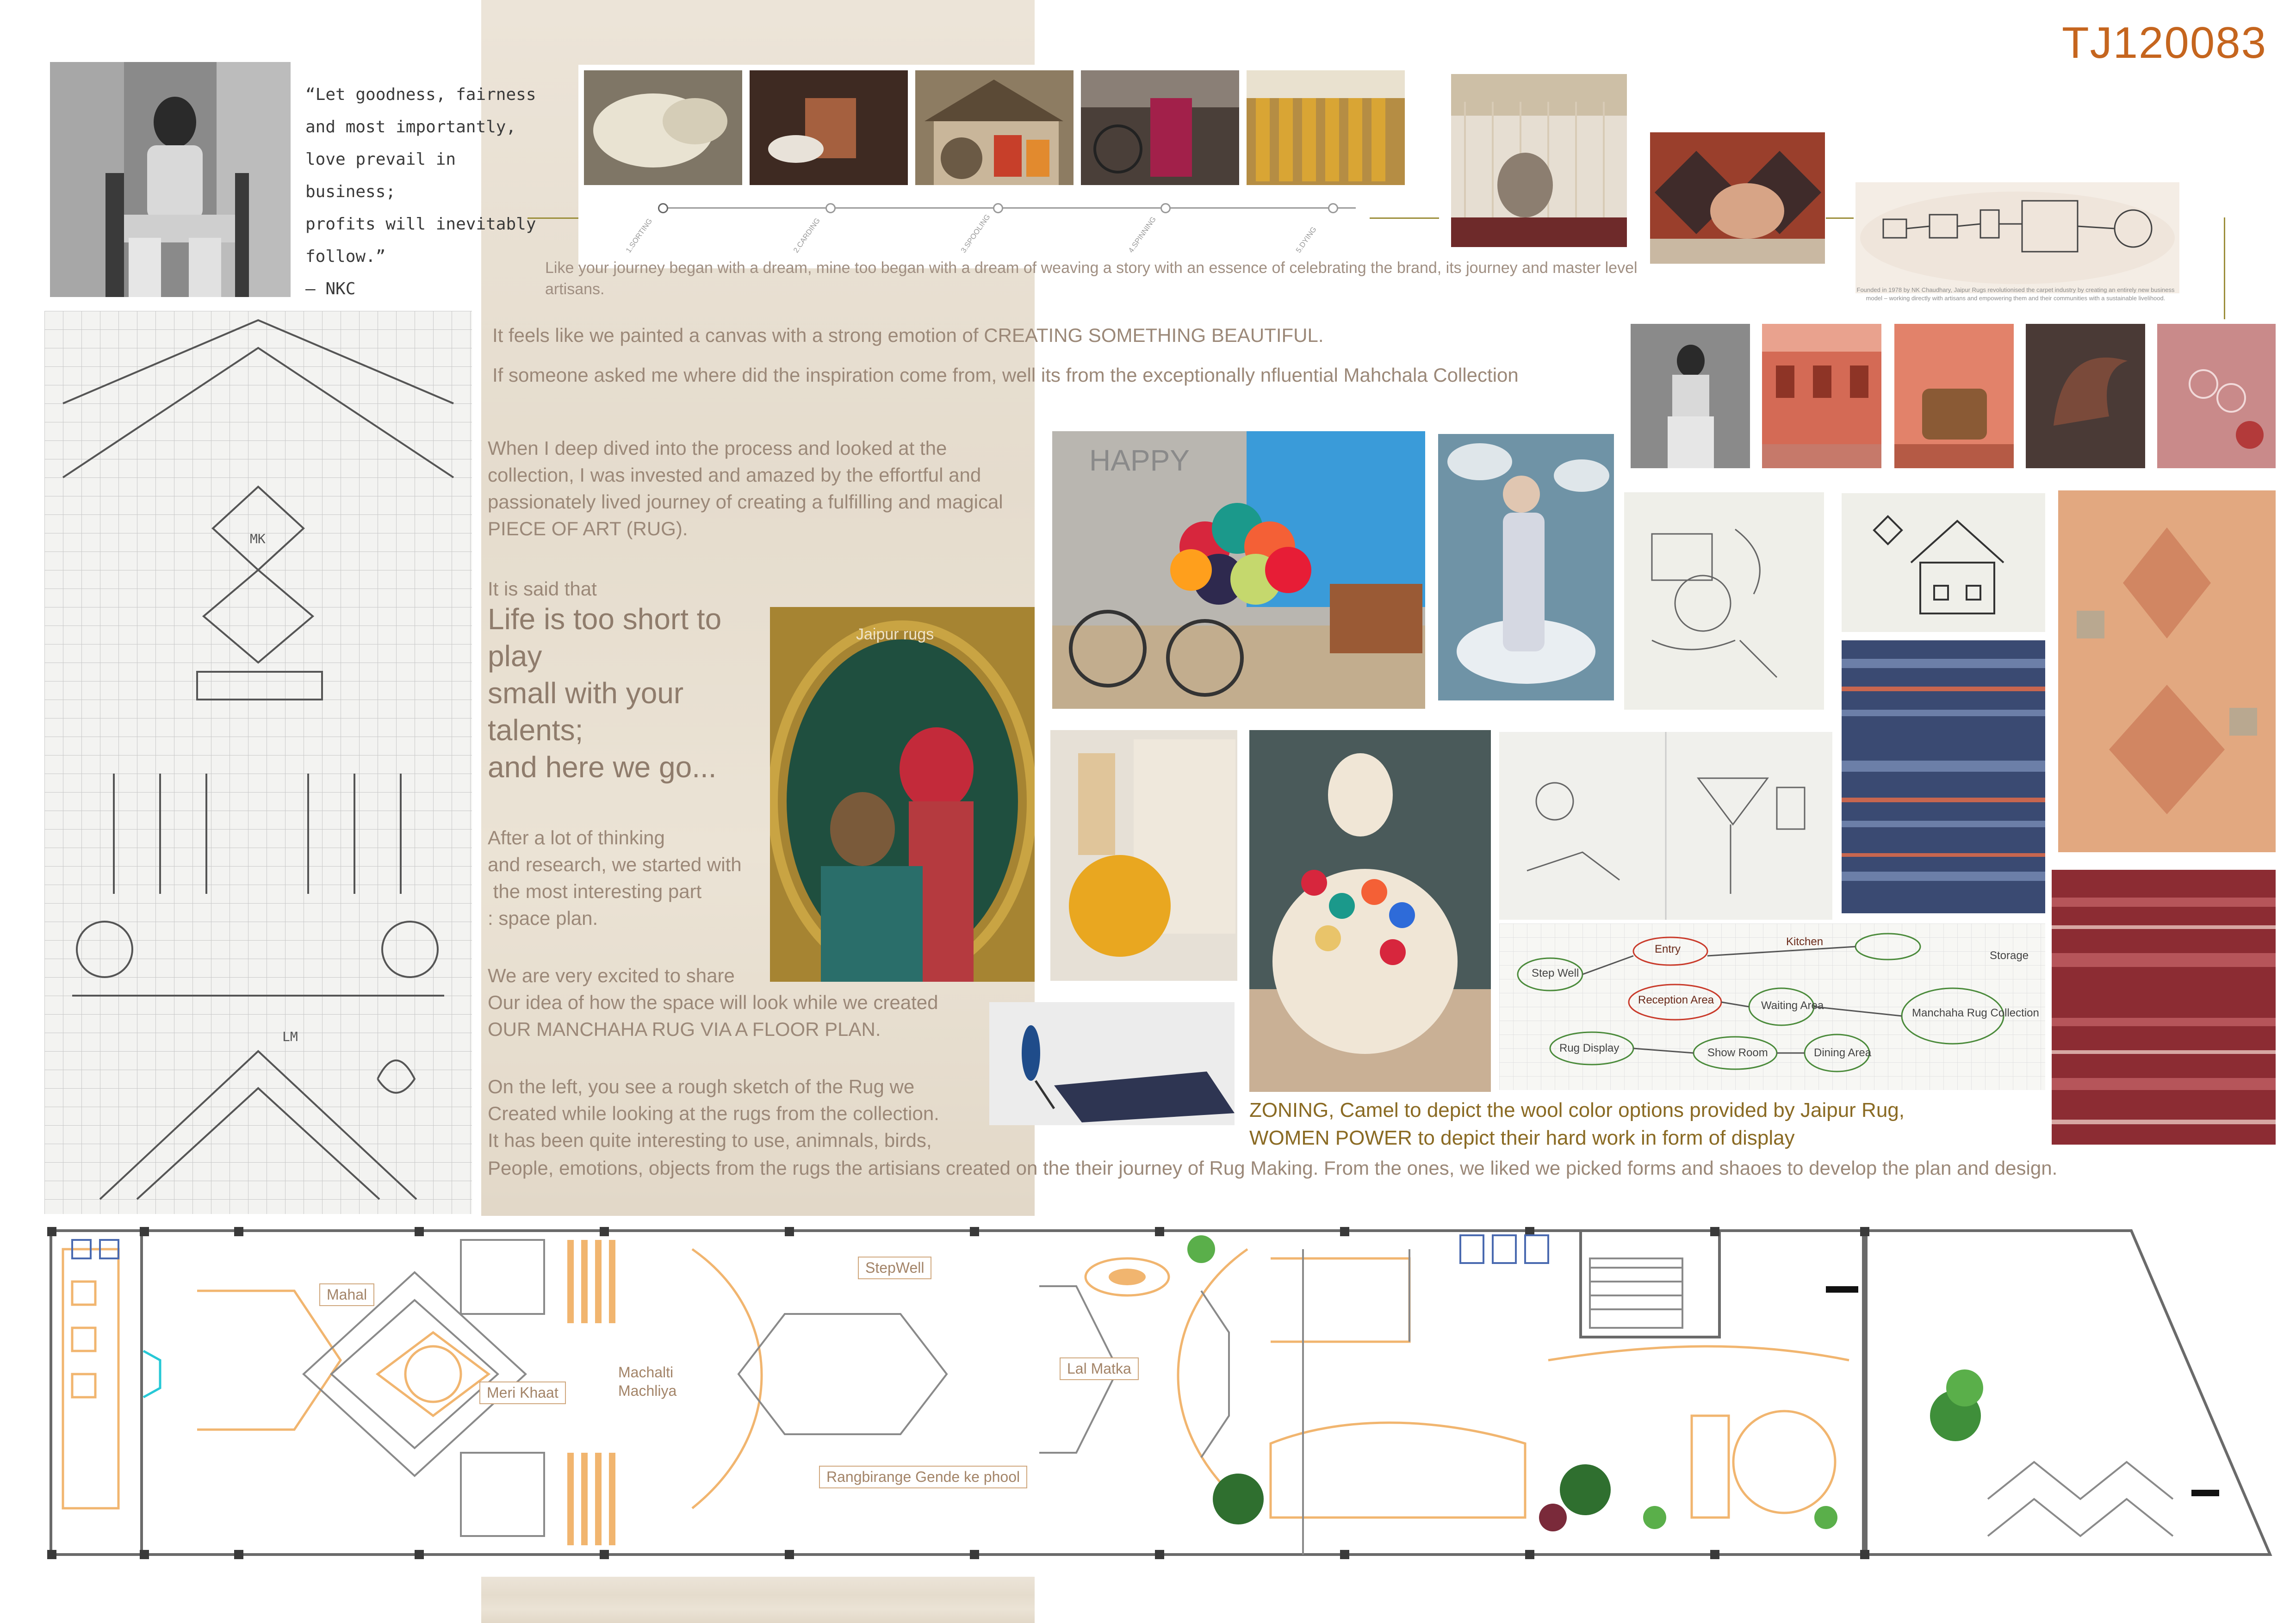 Image resolution: width=2296 pixels, height=1623 pixels. What do you see at coordinates (258, 538) in the screenshot?
I see `sketch-text-mk: MK` at bounding box center [258, 538].